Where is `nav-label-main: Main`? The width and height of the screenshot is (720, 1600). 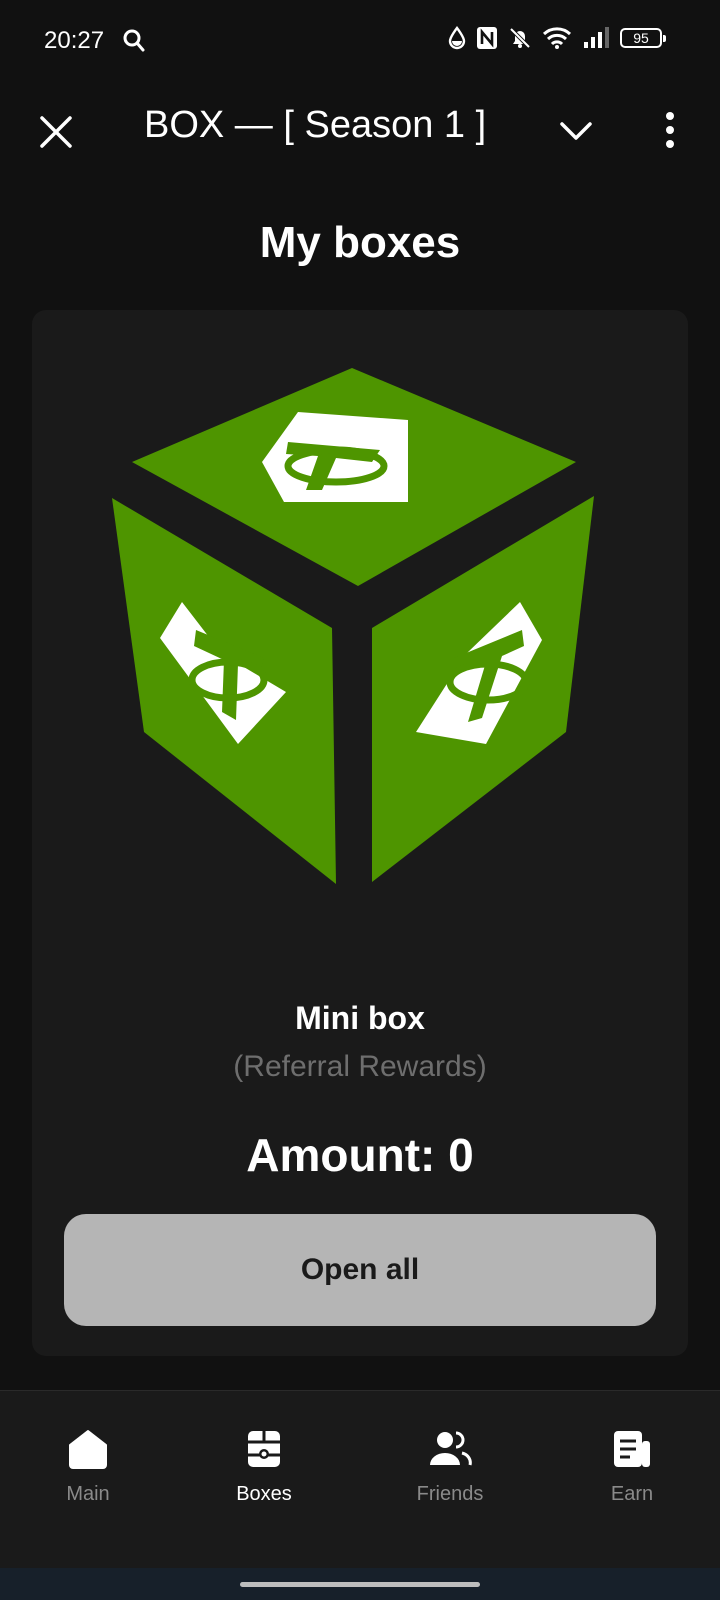 nav-label-main: Main is located at coordinates (88, 1494).